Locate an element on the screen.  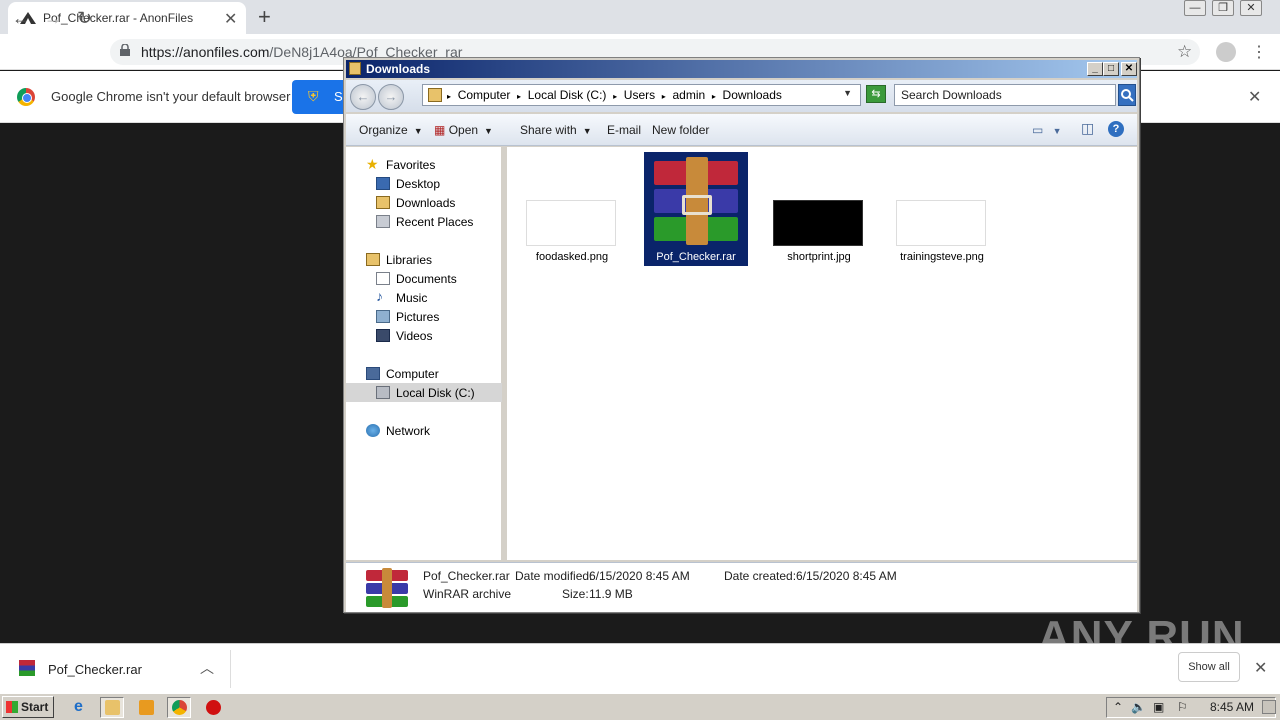
file-item: Pof_Checker.rar is located at coordinates (696, 209).